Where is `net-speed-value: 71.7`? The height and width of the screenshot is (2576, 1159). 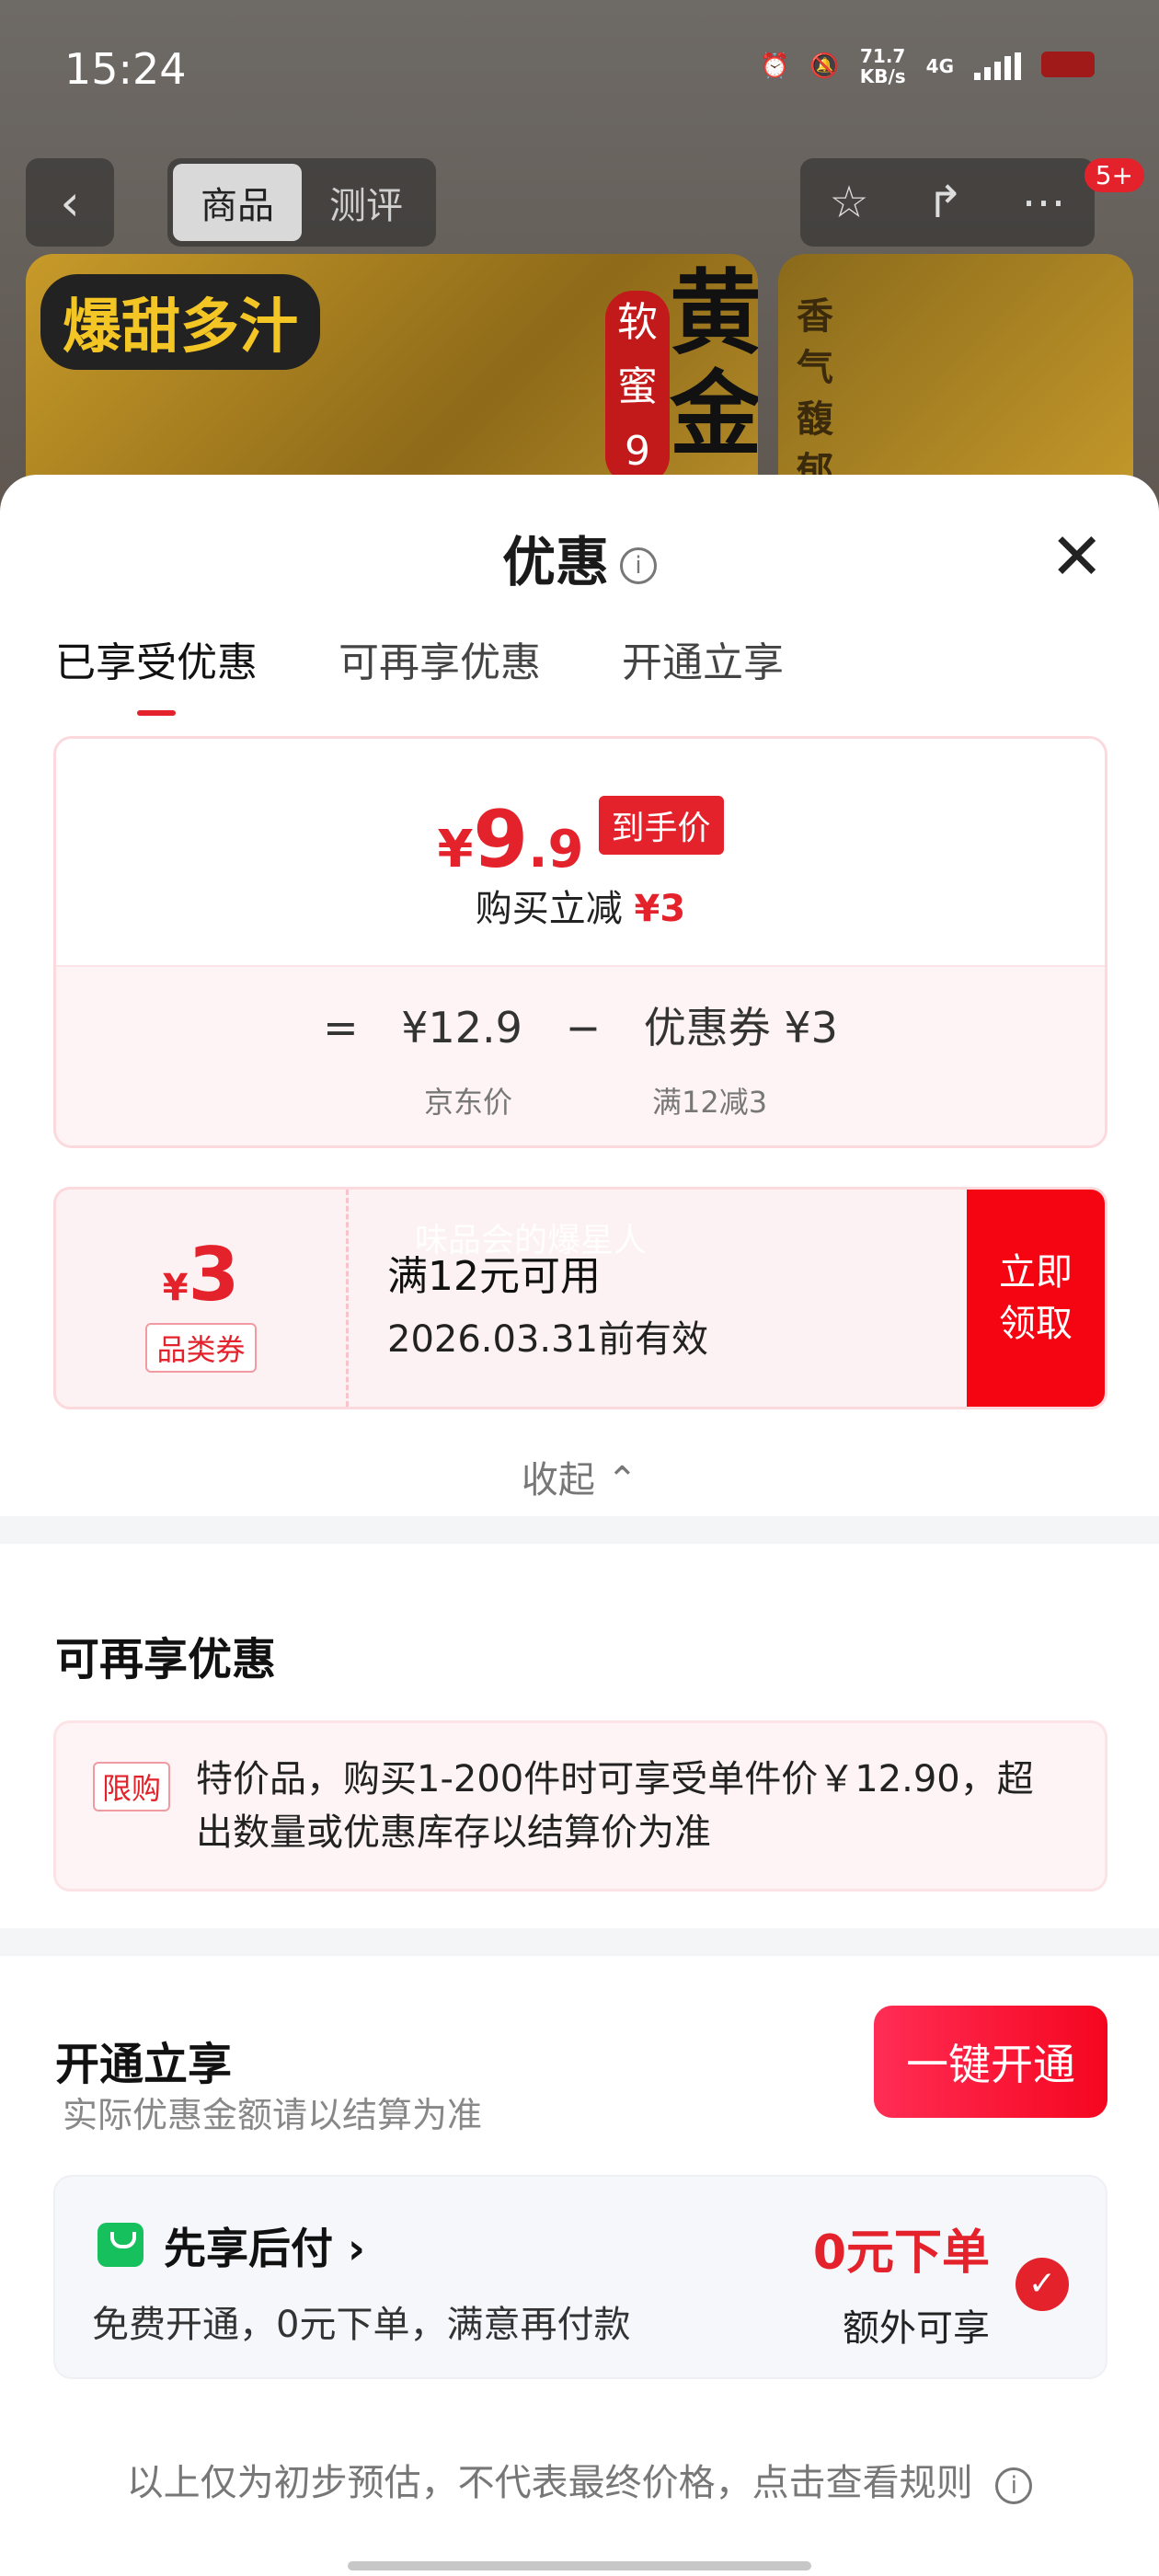
net-speed-value: 71.7 is located at coordinates (883, 56).